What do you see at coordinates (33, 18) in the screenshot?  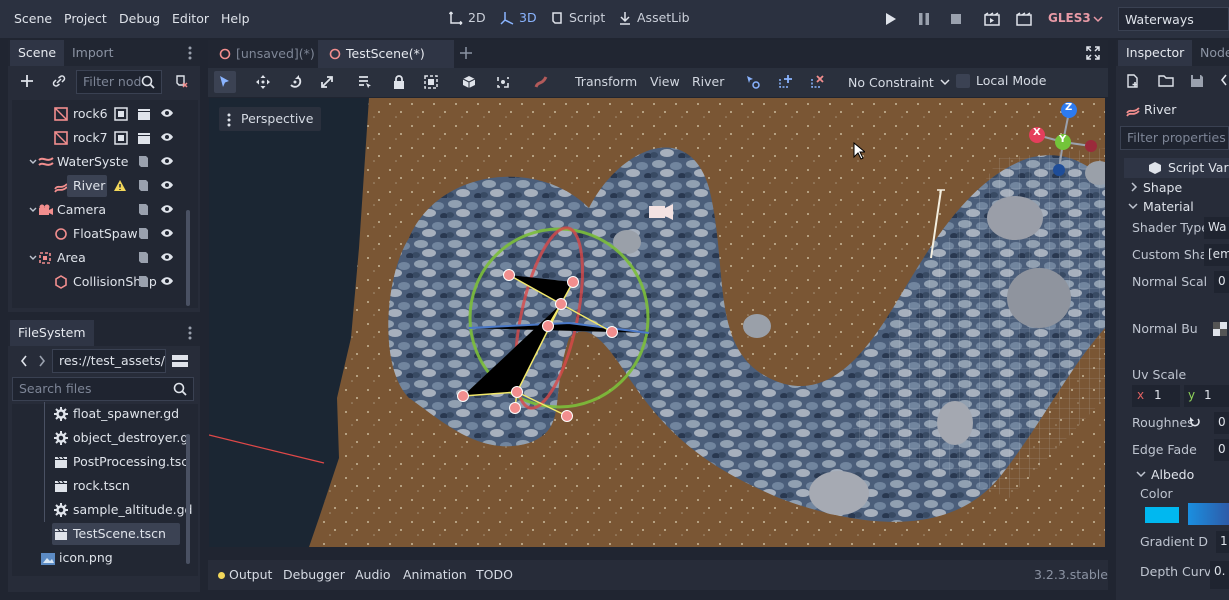 I see `menu-scene: Scene` at bounding box center [33, 18].